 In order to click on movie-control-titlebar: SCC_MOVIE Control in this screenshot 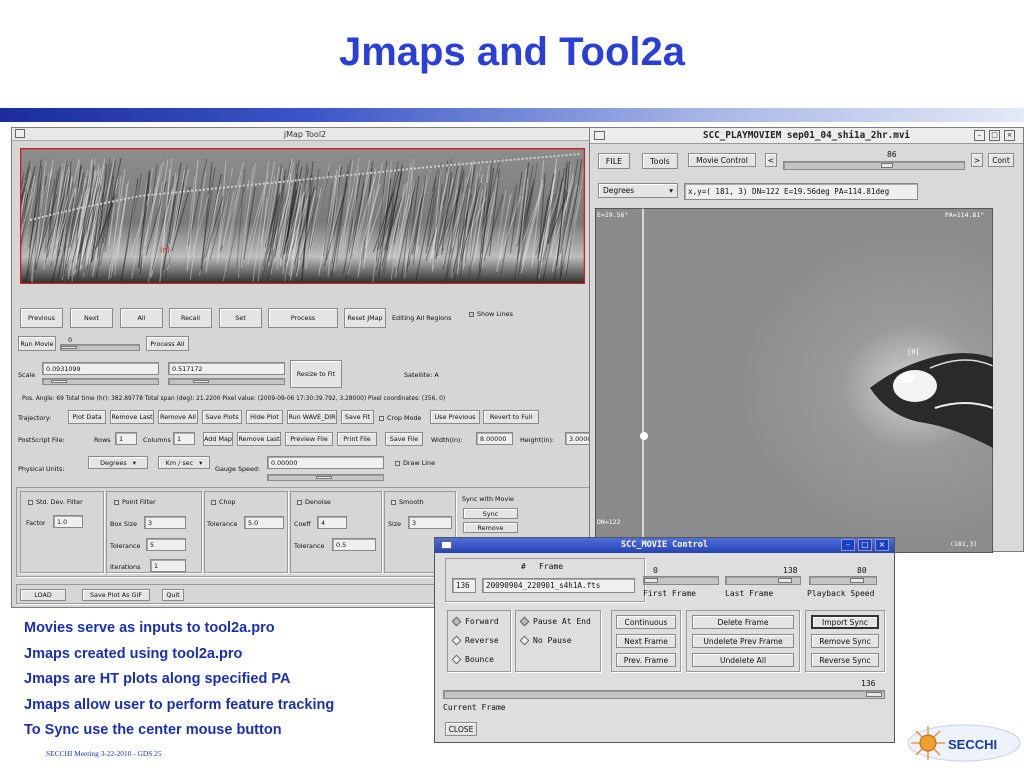, I will do `click(664, 545)`.